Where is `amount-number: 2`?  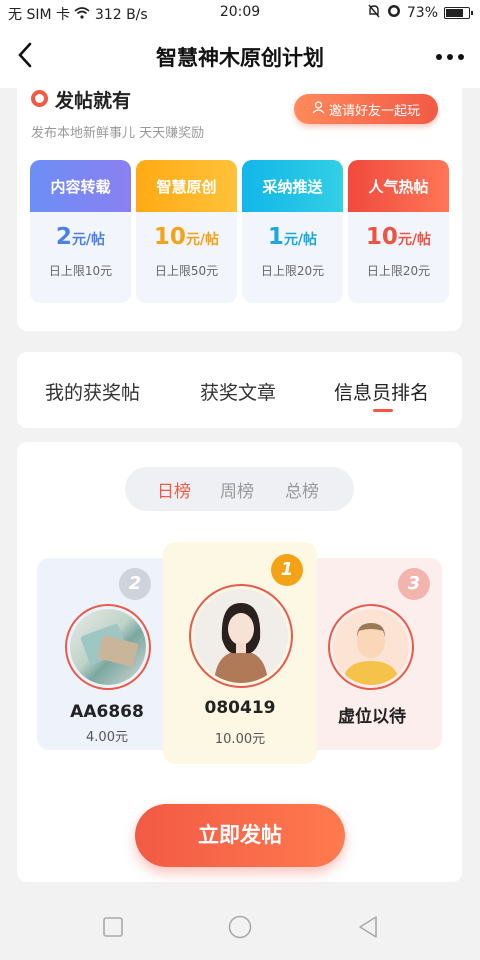 amount-number: 2 is located at coordinates (63, 237).